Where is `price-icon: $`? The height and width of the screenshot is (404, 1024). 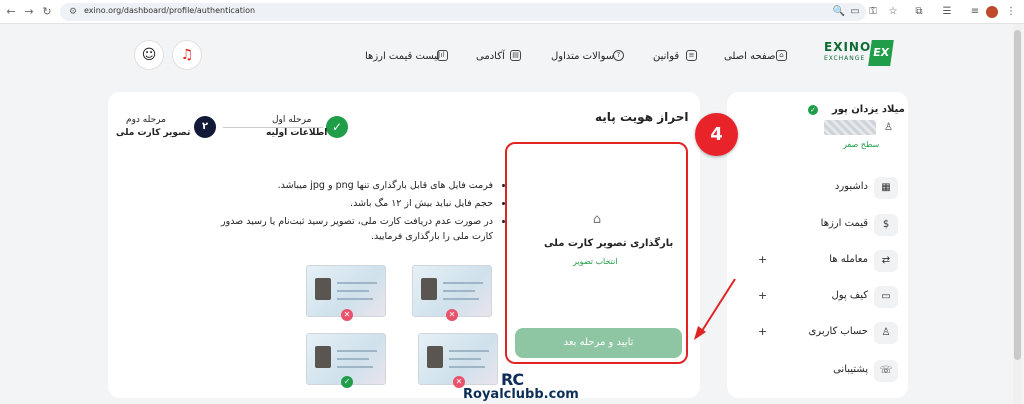 price-icon: $ is located at coordinates (886, 225).